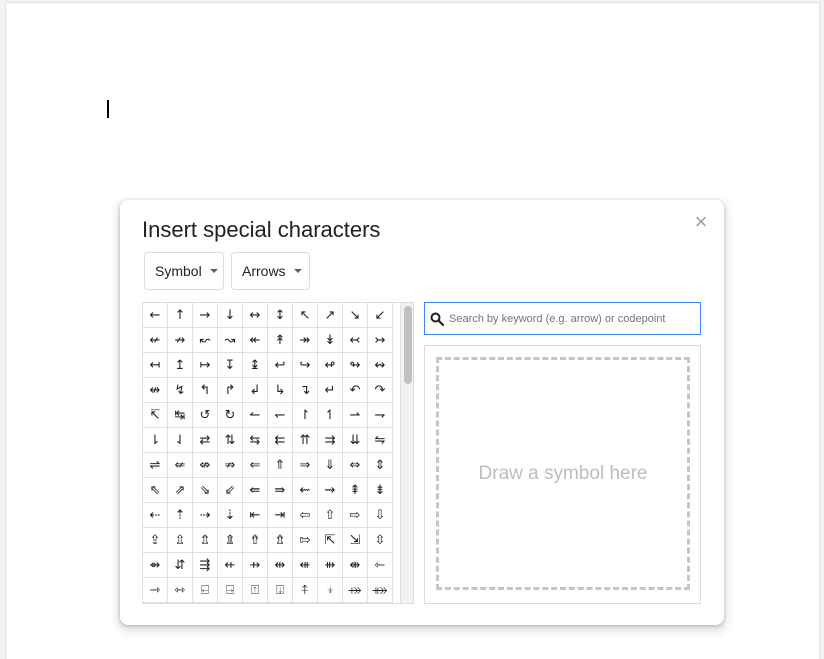  I want to click on symbol-cell: ⤁, so click(380, 590).